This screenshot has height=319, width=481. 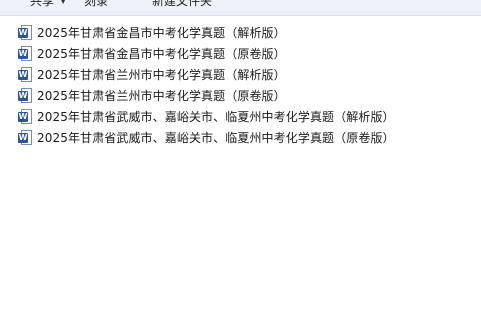 What do you see at coordinates (240, 8) in the screenshot?
I see `explorer-toolbar: 共享 ▼ 刻录 新建文件夹` at bounding box center [240, 8].